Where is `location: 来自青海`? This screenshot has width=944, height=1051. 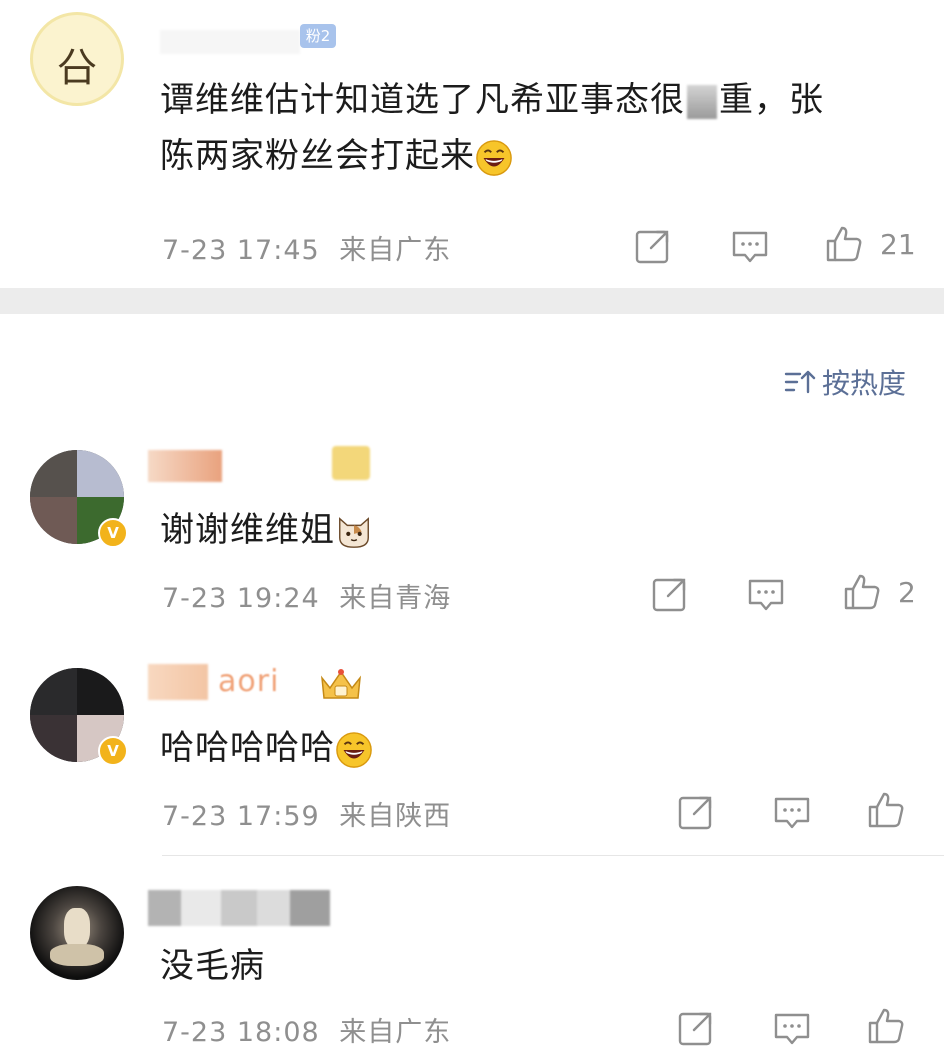
location: 来自青海 is located at coordinates (395, 598).